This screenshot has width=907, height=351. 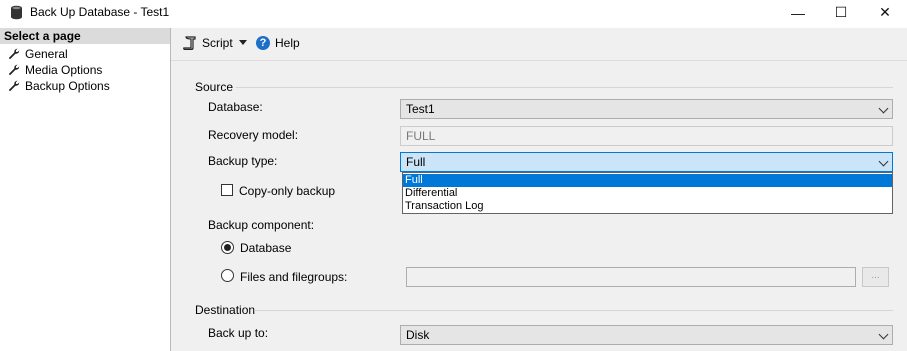 What do you see at coordinates (243, 42) in the screenshot?
I see `script-dropdown-arrow` at bounding box center [243, 42].